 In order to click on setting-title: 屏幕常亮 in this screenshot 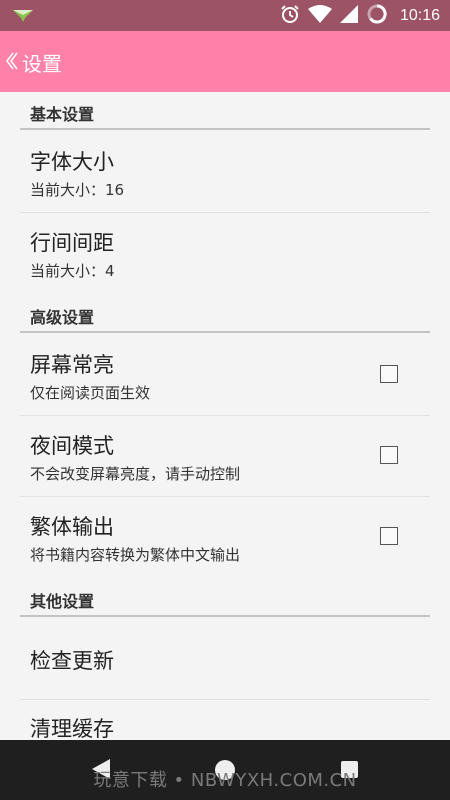, I will do `click(72, 365)`.